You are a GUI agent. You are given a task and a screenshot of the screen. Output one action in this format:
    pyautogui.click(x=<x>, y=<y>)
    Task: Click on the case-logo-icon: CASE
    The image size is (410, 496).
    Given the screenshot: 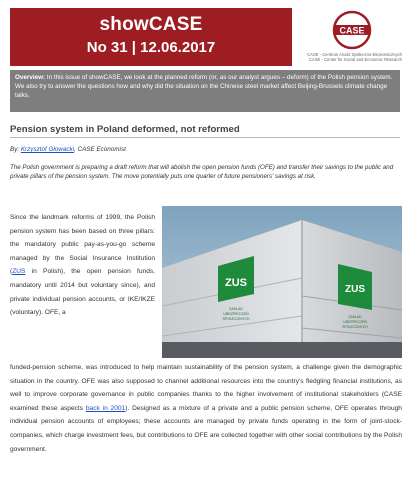 What is the action you would take?
    pyautogui.click(x=352, y=30)
    